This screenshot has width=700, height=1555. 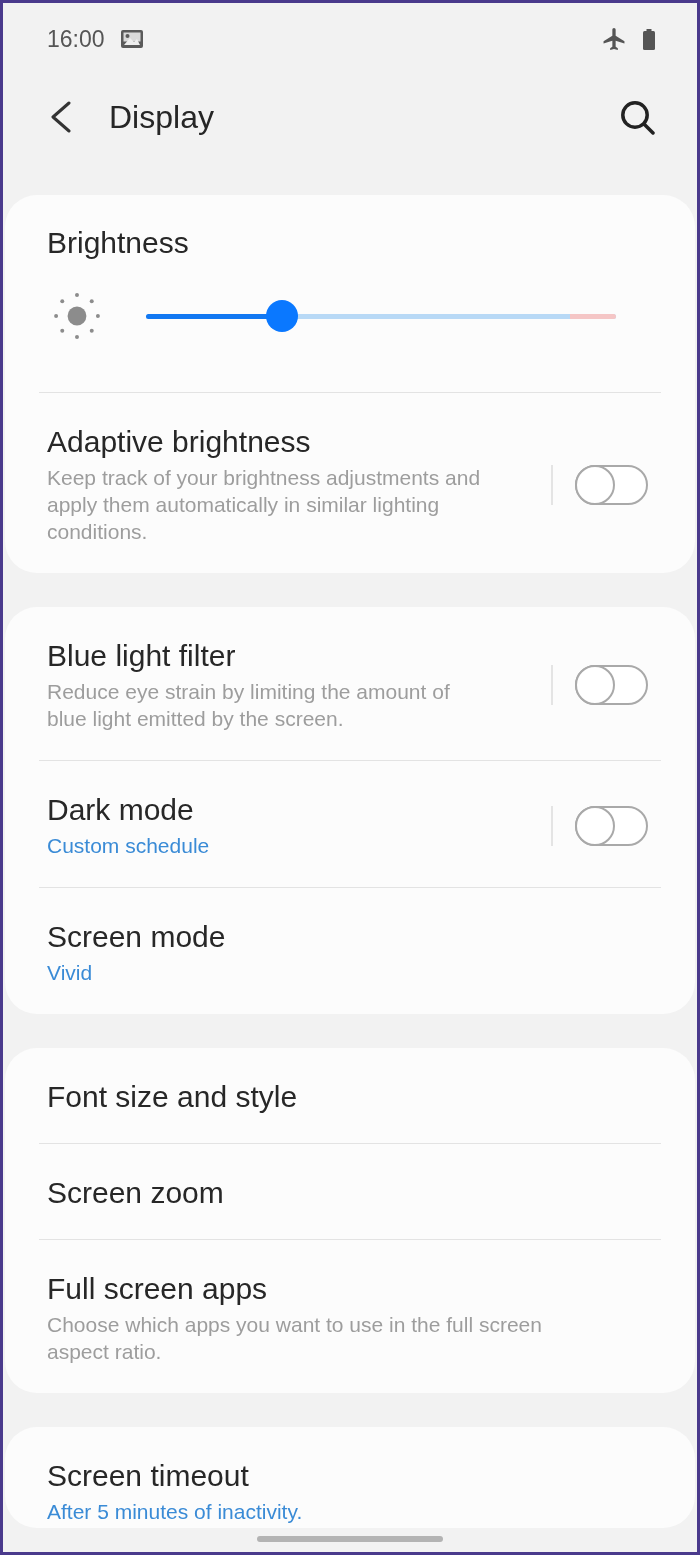 I want to click on slider-thumb, so click(x=282, y=316).